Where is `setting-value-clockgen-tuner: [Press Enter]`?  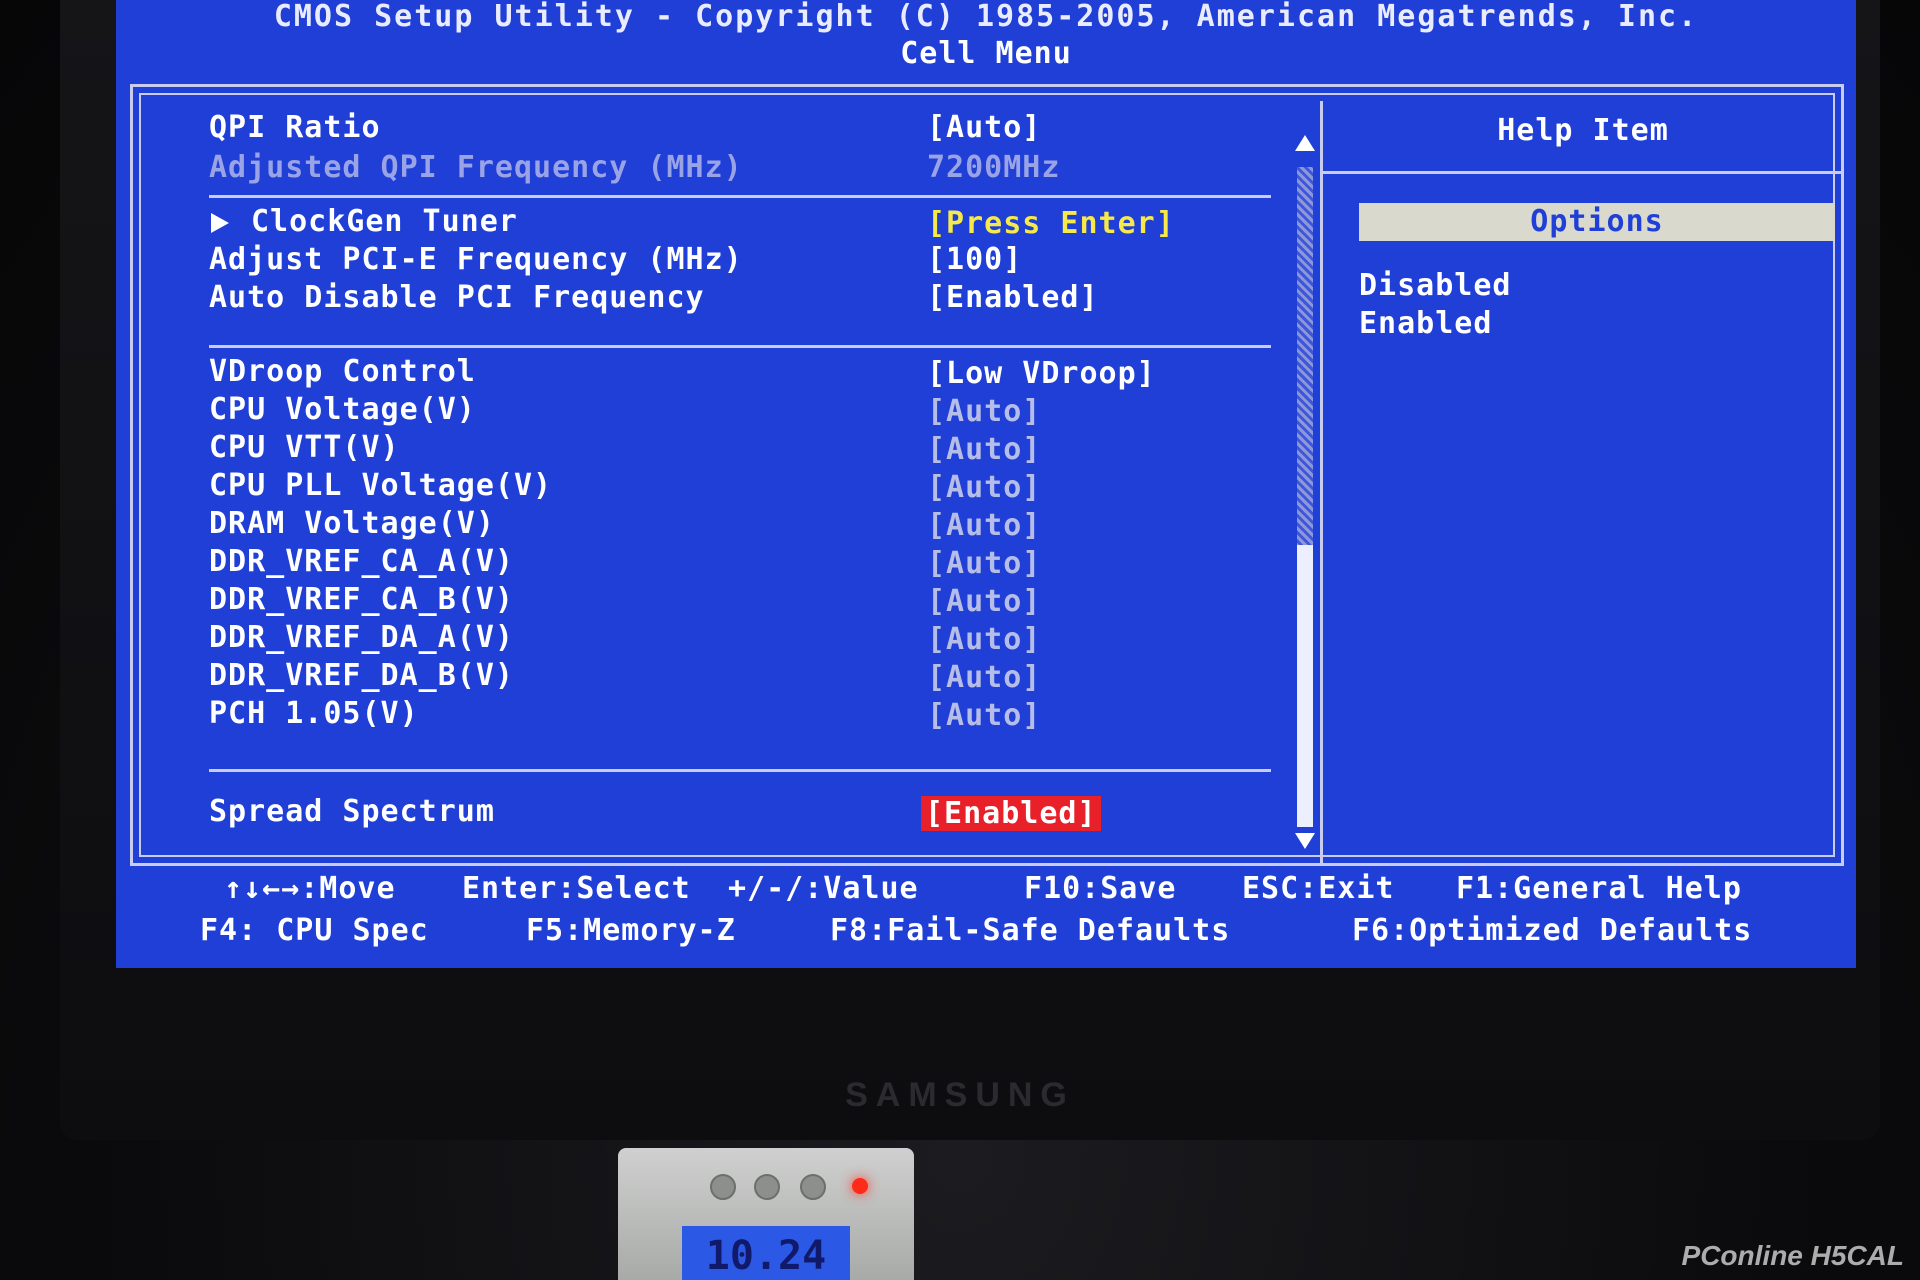
setting-value-clockgen-tuner: [Press Enter] is located at coordinates (1051, 224).